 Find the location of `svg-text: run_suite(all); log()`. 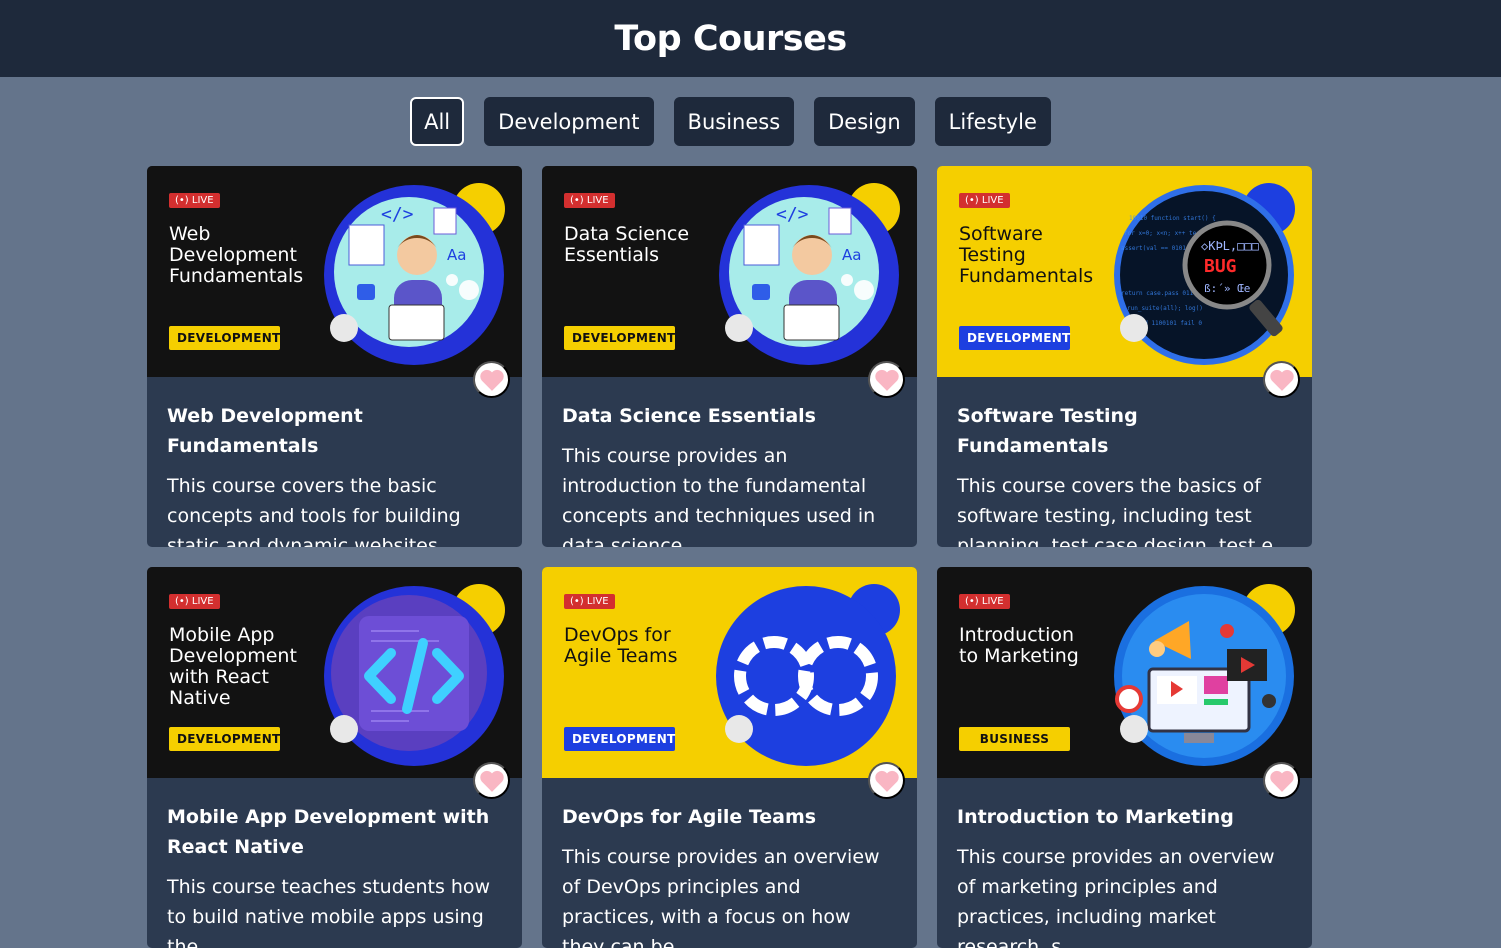

svg-text: run_suite(all); log() is located at coordinates (1165, 308).